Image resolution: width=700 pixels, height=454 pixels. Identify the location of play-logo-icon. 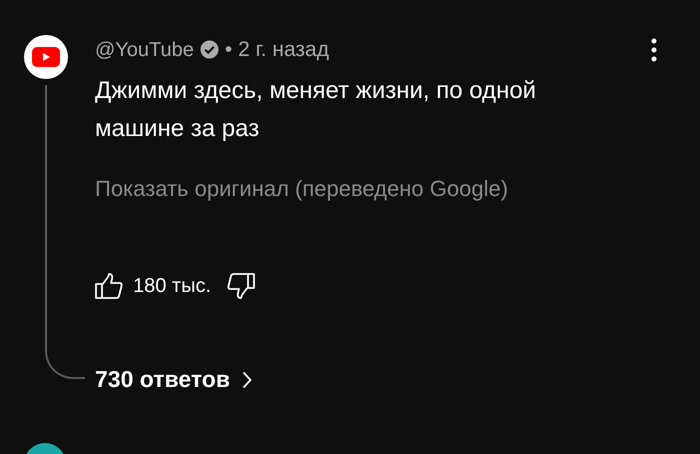
(46, 57).